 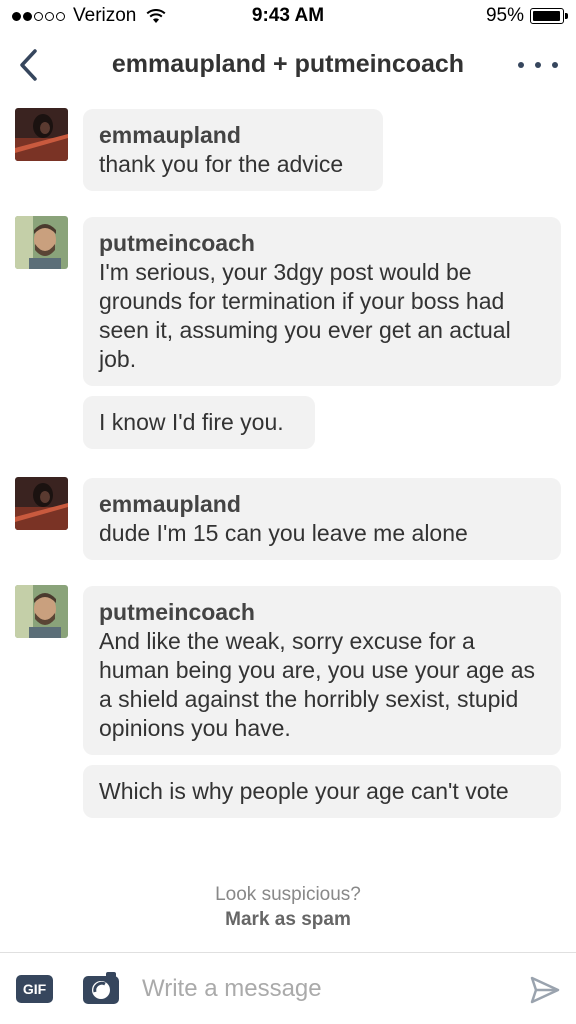 What do you see at coordinates (288, 894) in the screenshot?
I see `spam-question: Look suspicious?` at bounding box center [288, 894].